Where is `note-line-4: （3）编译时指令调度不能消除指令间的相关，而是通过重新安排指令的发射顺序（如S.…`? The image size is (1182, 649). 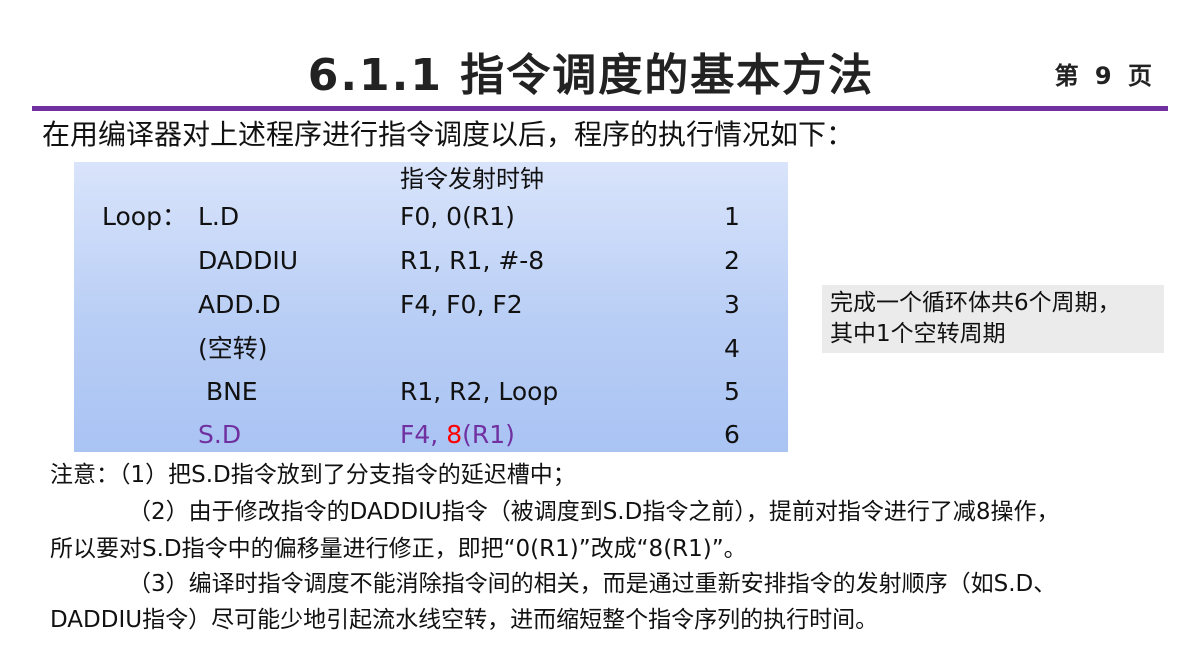
note-line-4: （3）编译时指令调度不能消除指令间的相关，而是通过重新安排指令的发射顺序（如S.… is located at coordinates (592, 584).